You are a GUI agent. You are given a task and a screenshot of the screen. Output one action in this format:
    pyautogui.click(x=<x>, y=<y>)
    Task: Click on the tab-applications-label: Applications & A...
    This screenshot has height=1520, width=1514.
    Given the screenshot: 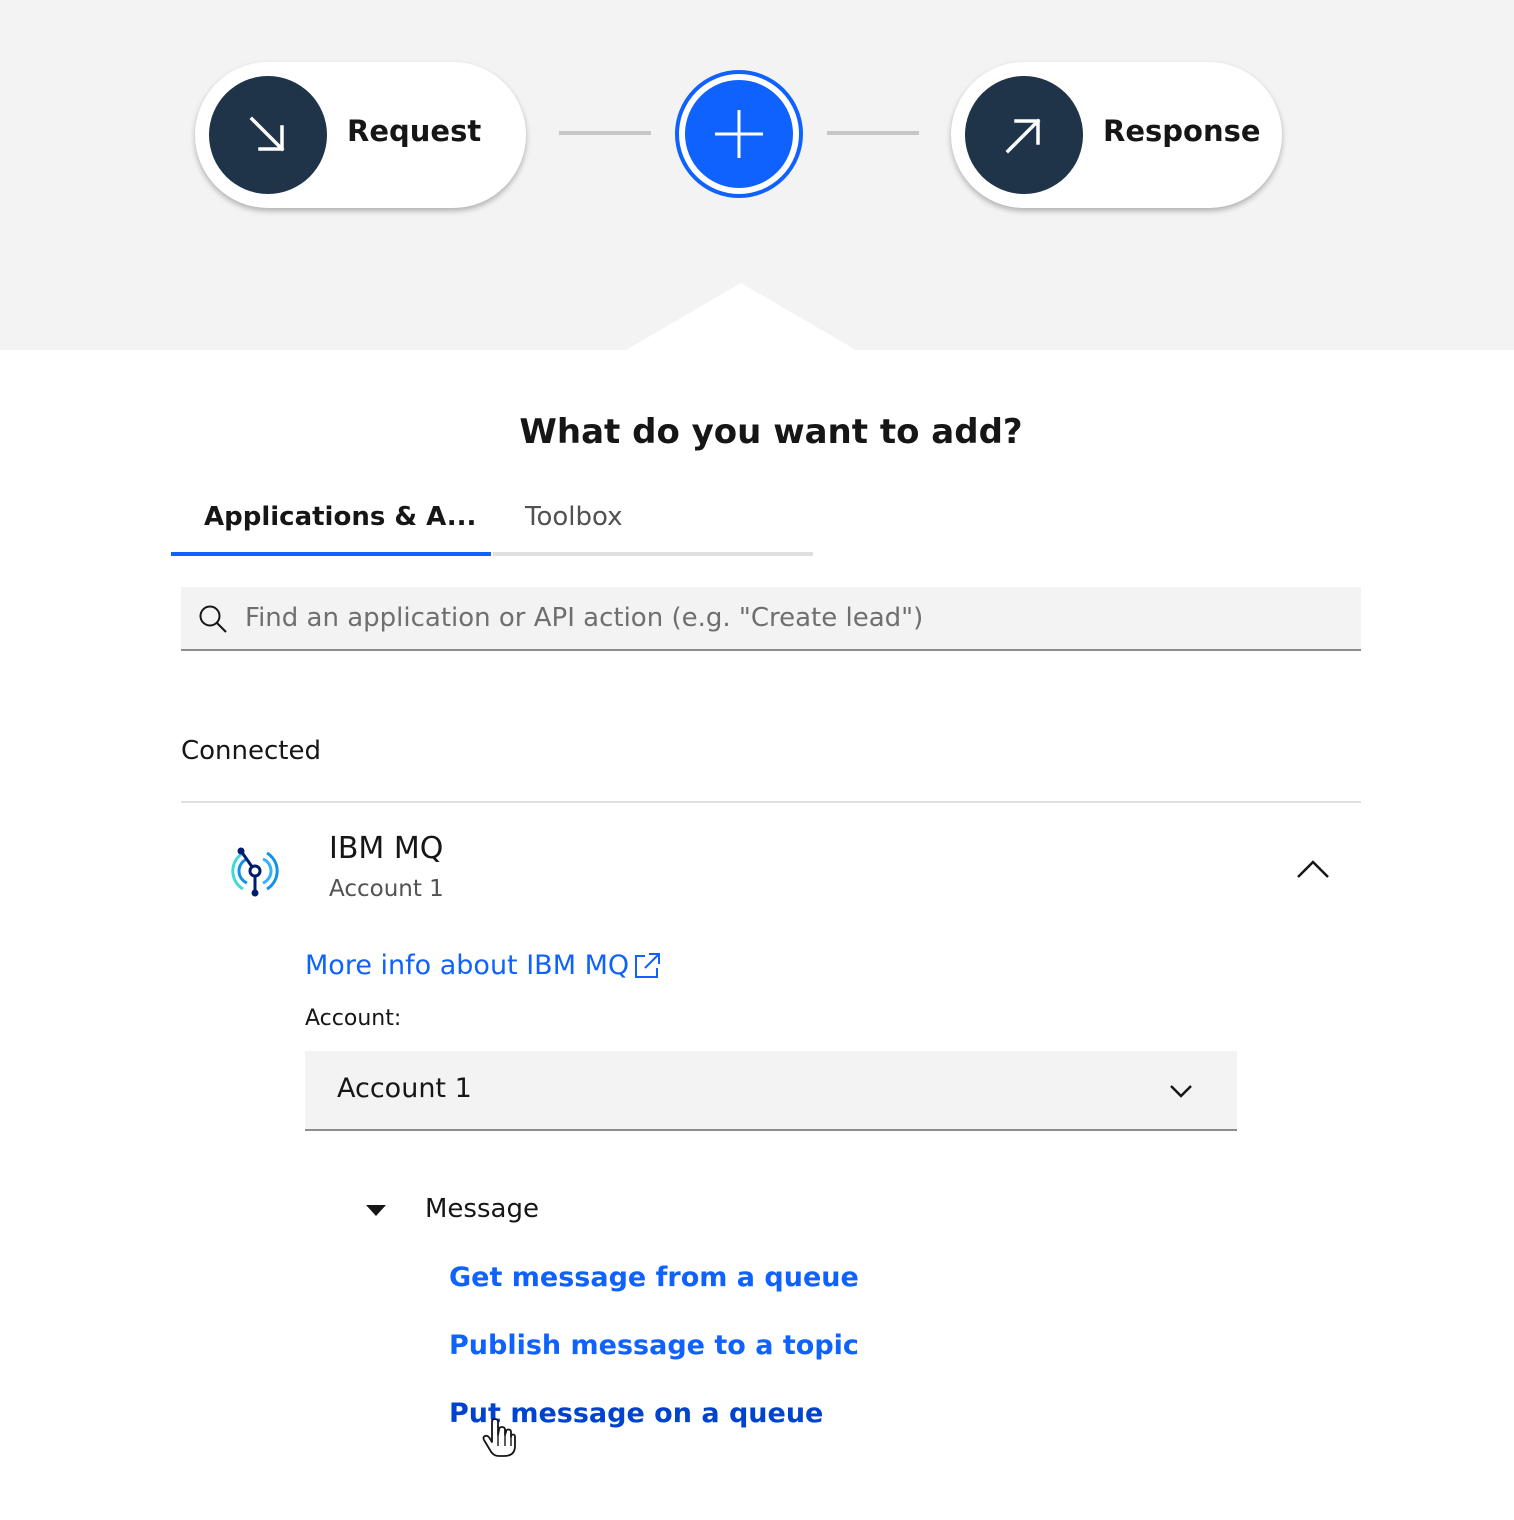 What is the action you would take?
    pyautogui.click(x=340, y=517)
    